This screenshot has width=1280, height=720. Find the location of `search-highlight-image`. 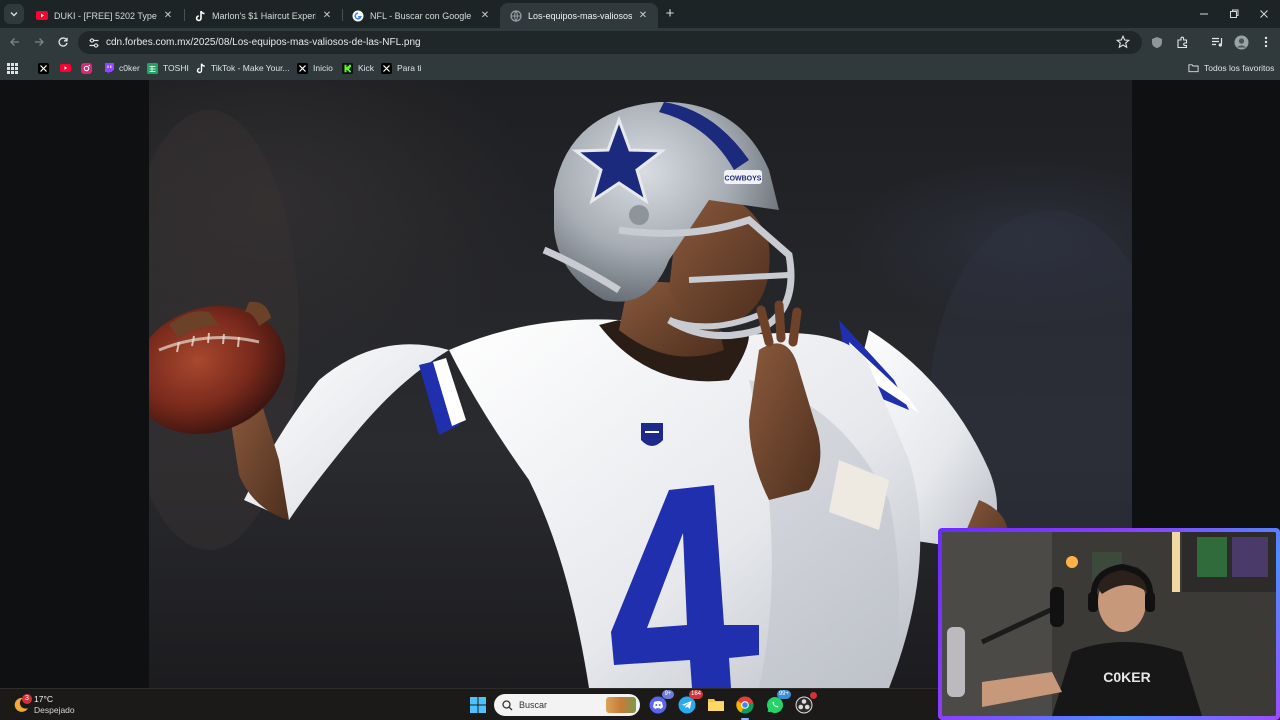

search-highlight-image is located at coordinates (621, 705).